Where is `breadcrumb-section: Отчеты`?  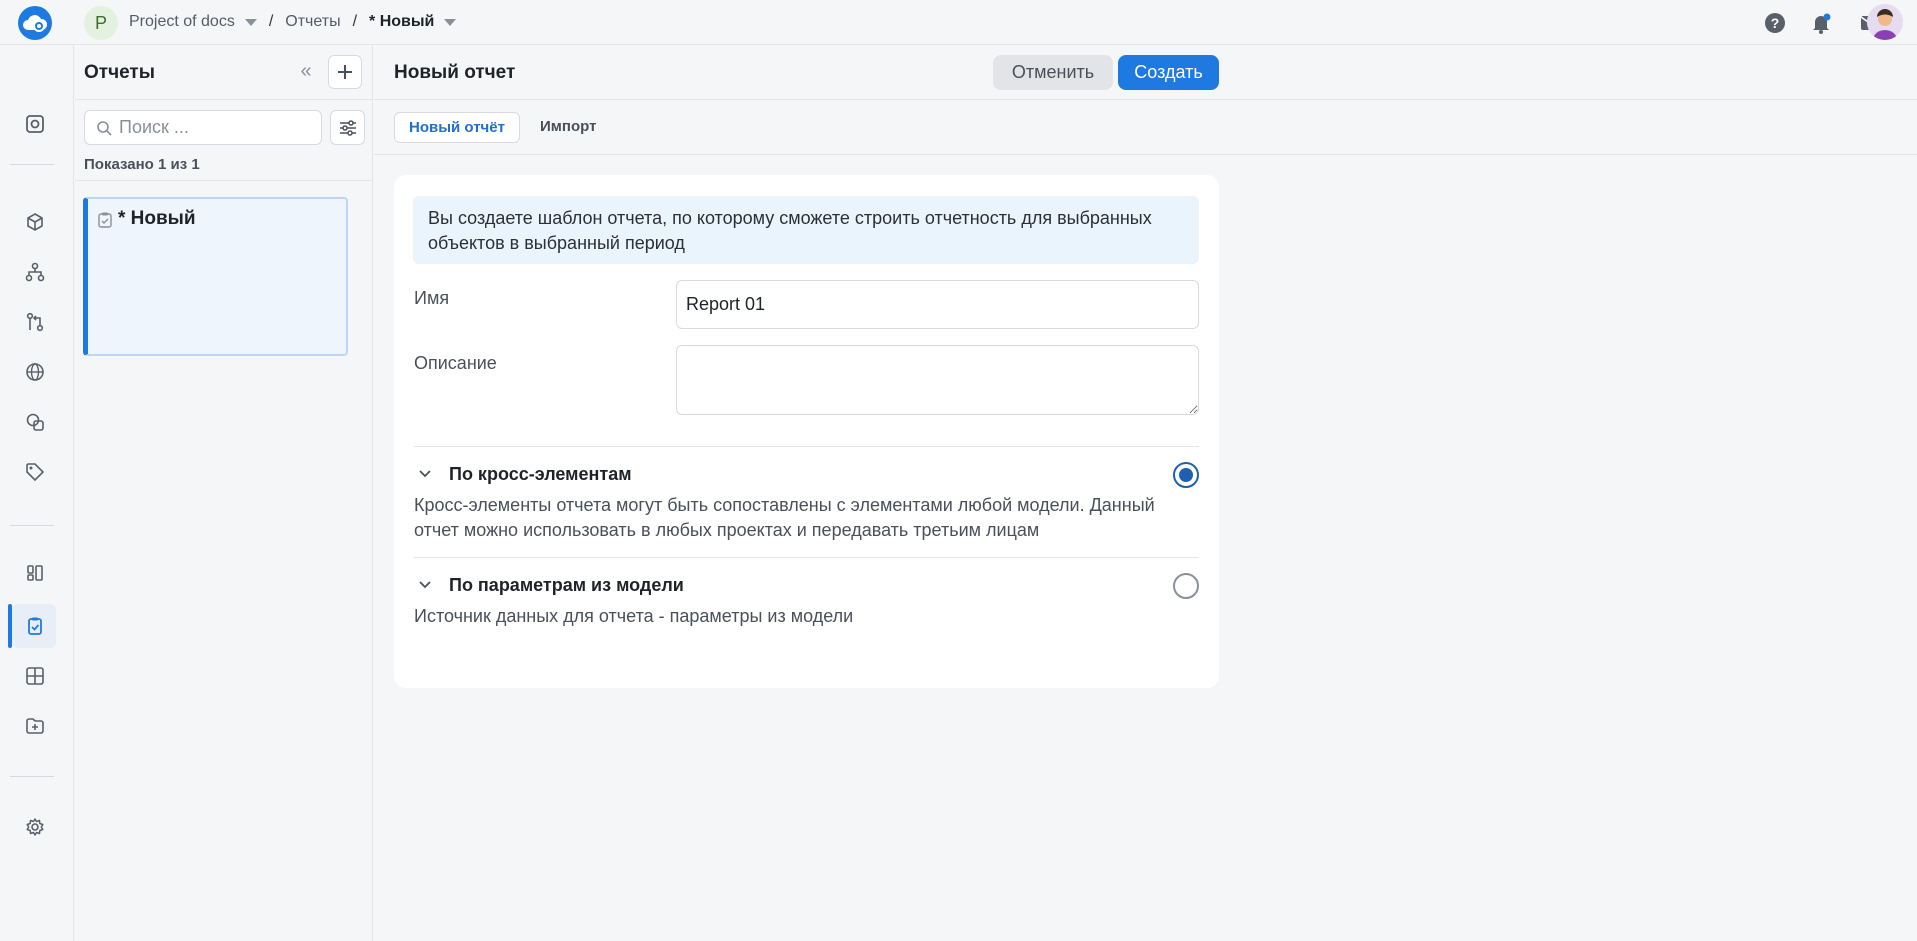 breadcrumb-section: Отчеты is located at coordinates (312, 22).